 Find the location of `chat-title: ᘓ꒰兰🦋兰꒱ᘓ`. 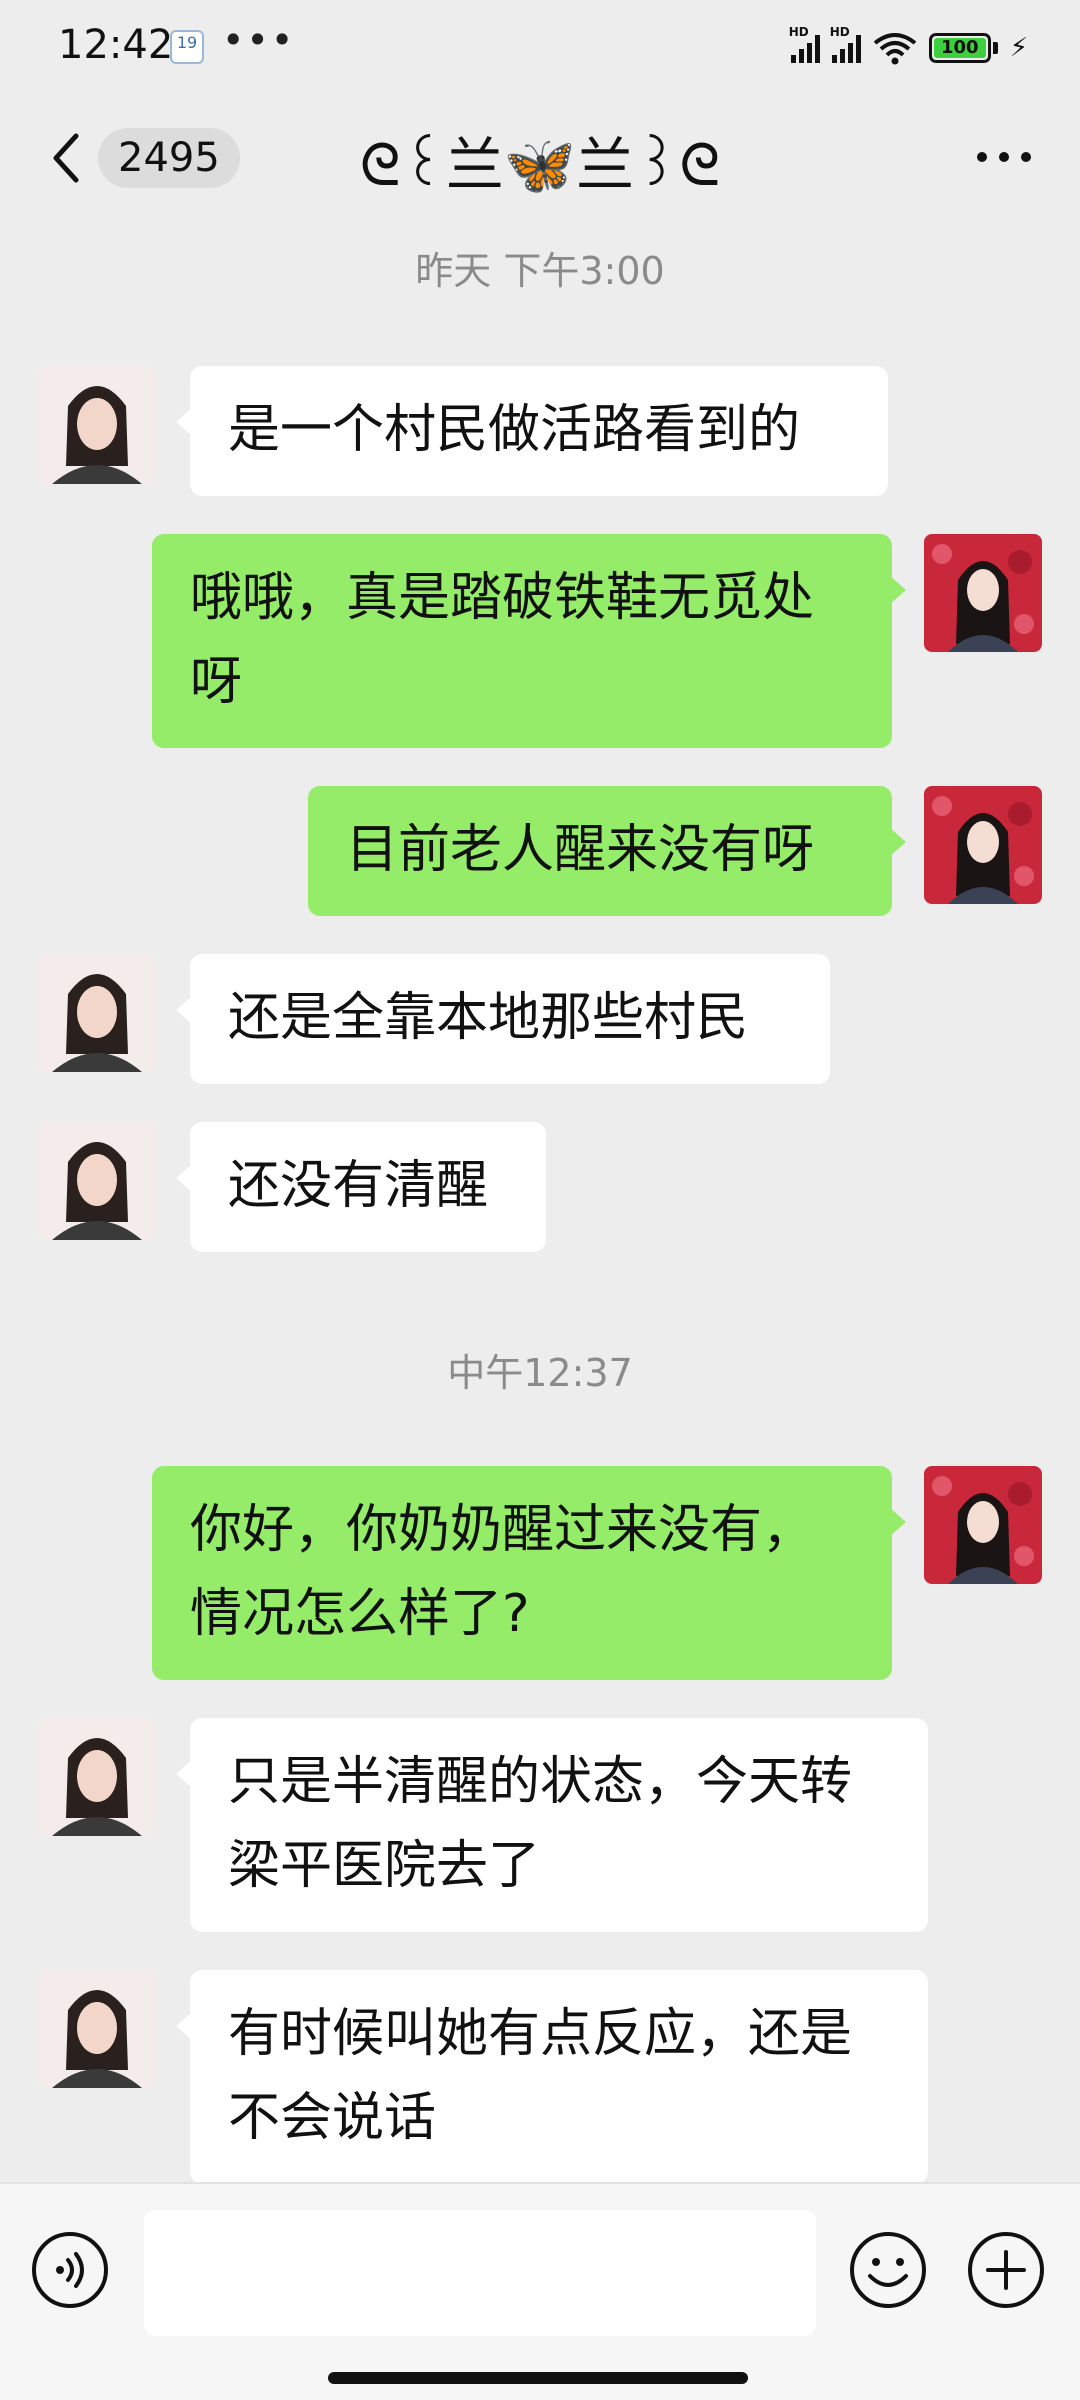

chat-title: ᘓ꒰兰🦋兰꒱ᘓ is located at coordinates (540, 165).